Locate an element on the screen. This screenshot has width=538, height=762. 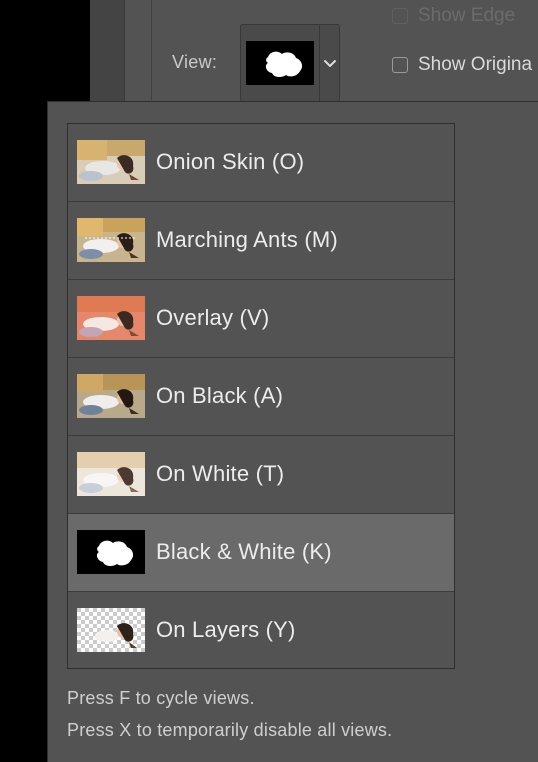
show-original-option: Show Origina is located at coordinates (462, 65).